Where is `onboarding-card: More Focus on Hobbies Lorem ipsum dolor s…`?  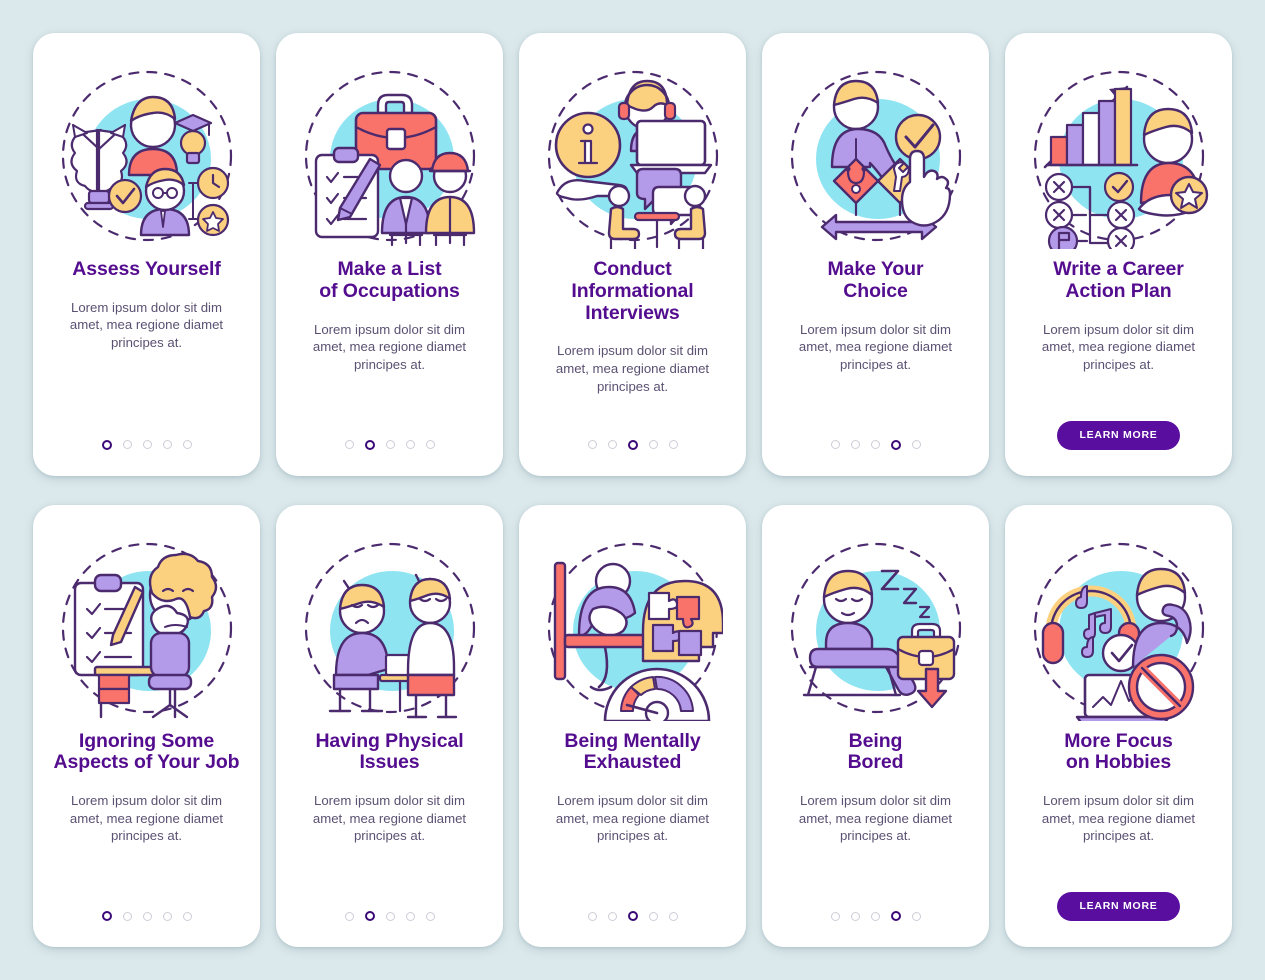 onboarding-card: More Focus on Hobbies Lorem ipsum dolor s… is located at coordinates (1118, 725).